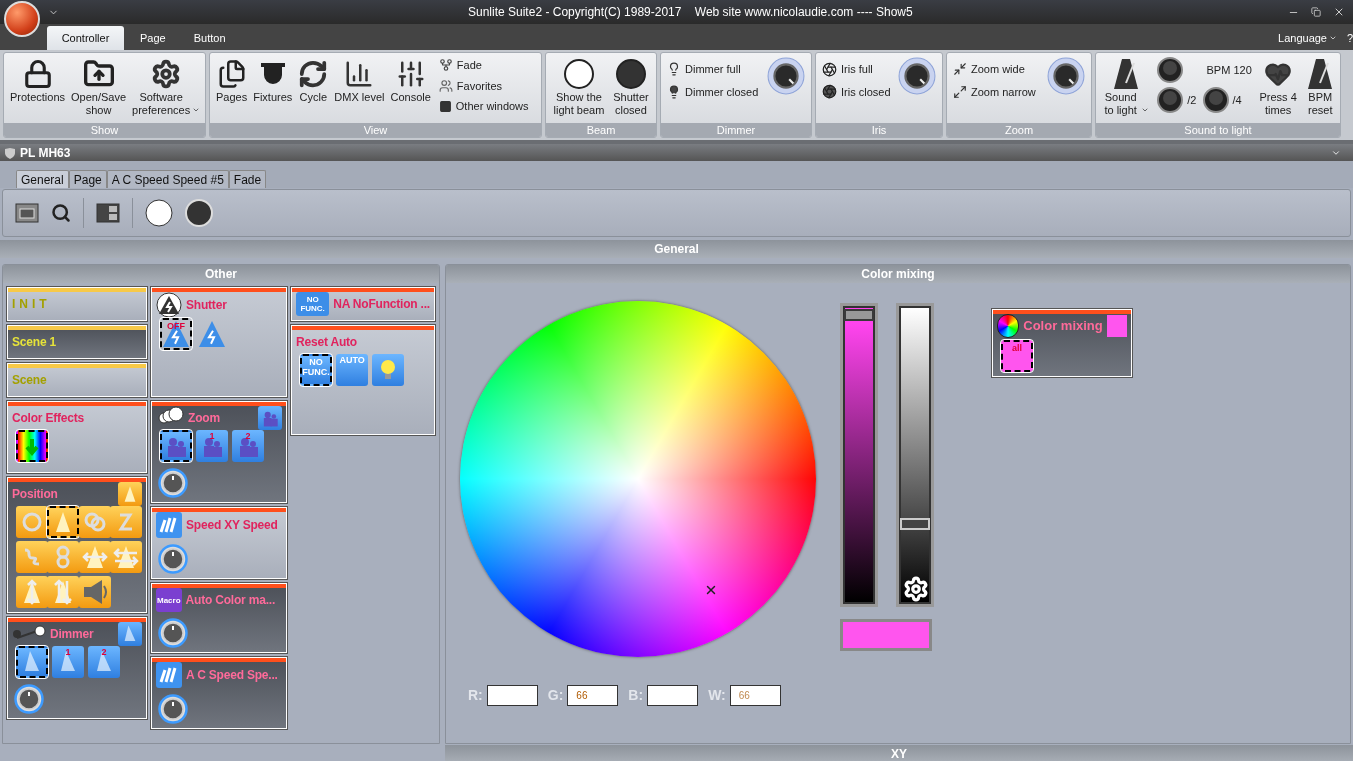  Describe the element at coordinates (108, 213) in the screenshot. I see `layout-icon` at that location.